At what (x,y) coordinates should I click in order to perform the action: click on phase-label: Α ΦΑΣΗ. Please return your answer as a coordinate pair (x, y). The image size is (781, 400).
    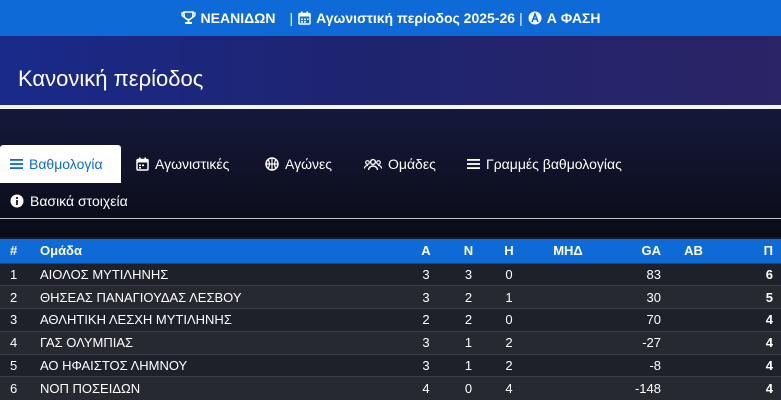
    Looking at the image, I should click on (564, 18).